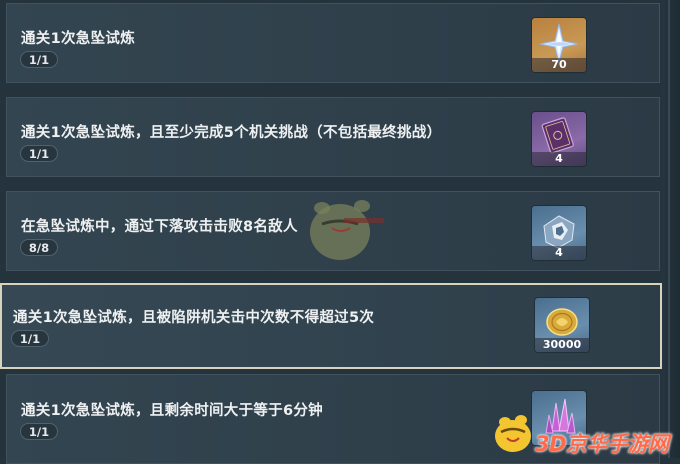 Image resolution: width=680 pixels, height=464 pixels. I want to click on reward-quantity: 70, so click(559, 65).